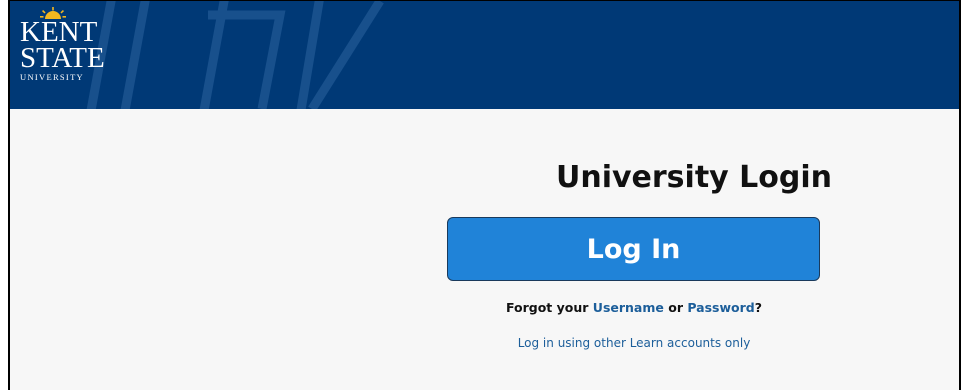  What do you see at coordinates (720, 307) in the screenshot?
I see `forgot-password-link: Password` at bounding box center [720, 307].